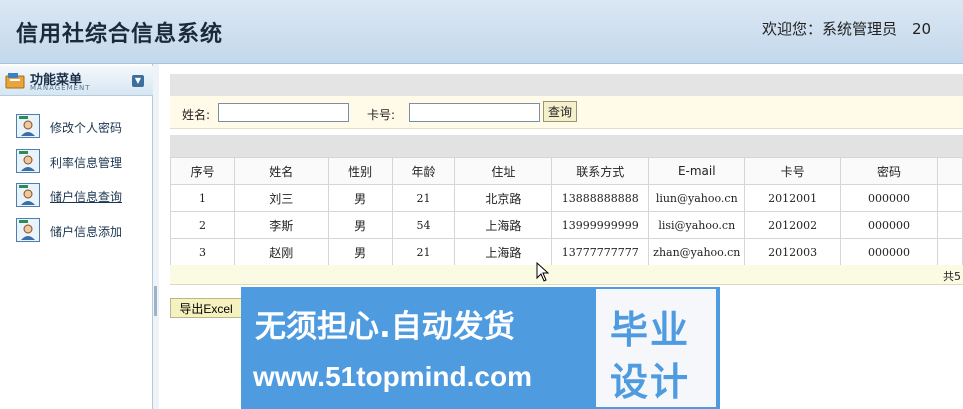 Image resolution: width=963 pixels, height=409 pixels. What do you see at coordinates (120, 34) in the screenshot?
I see `app-title: 信用社综合信息系统` at bounding box center [120, 34].